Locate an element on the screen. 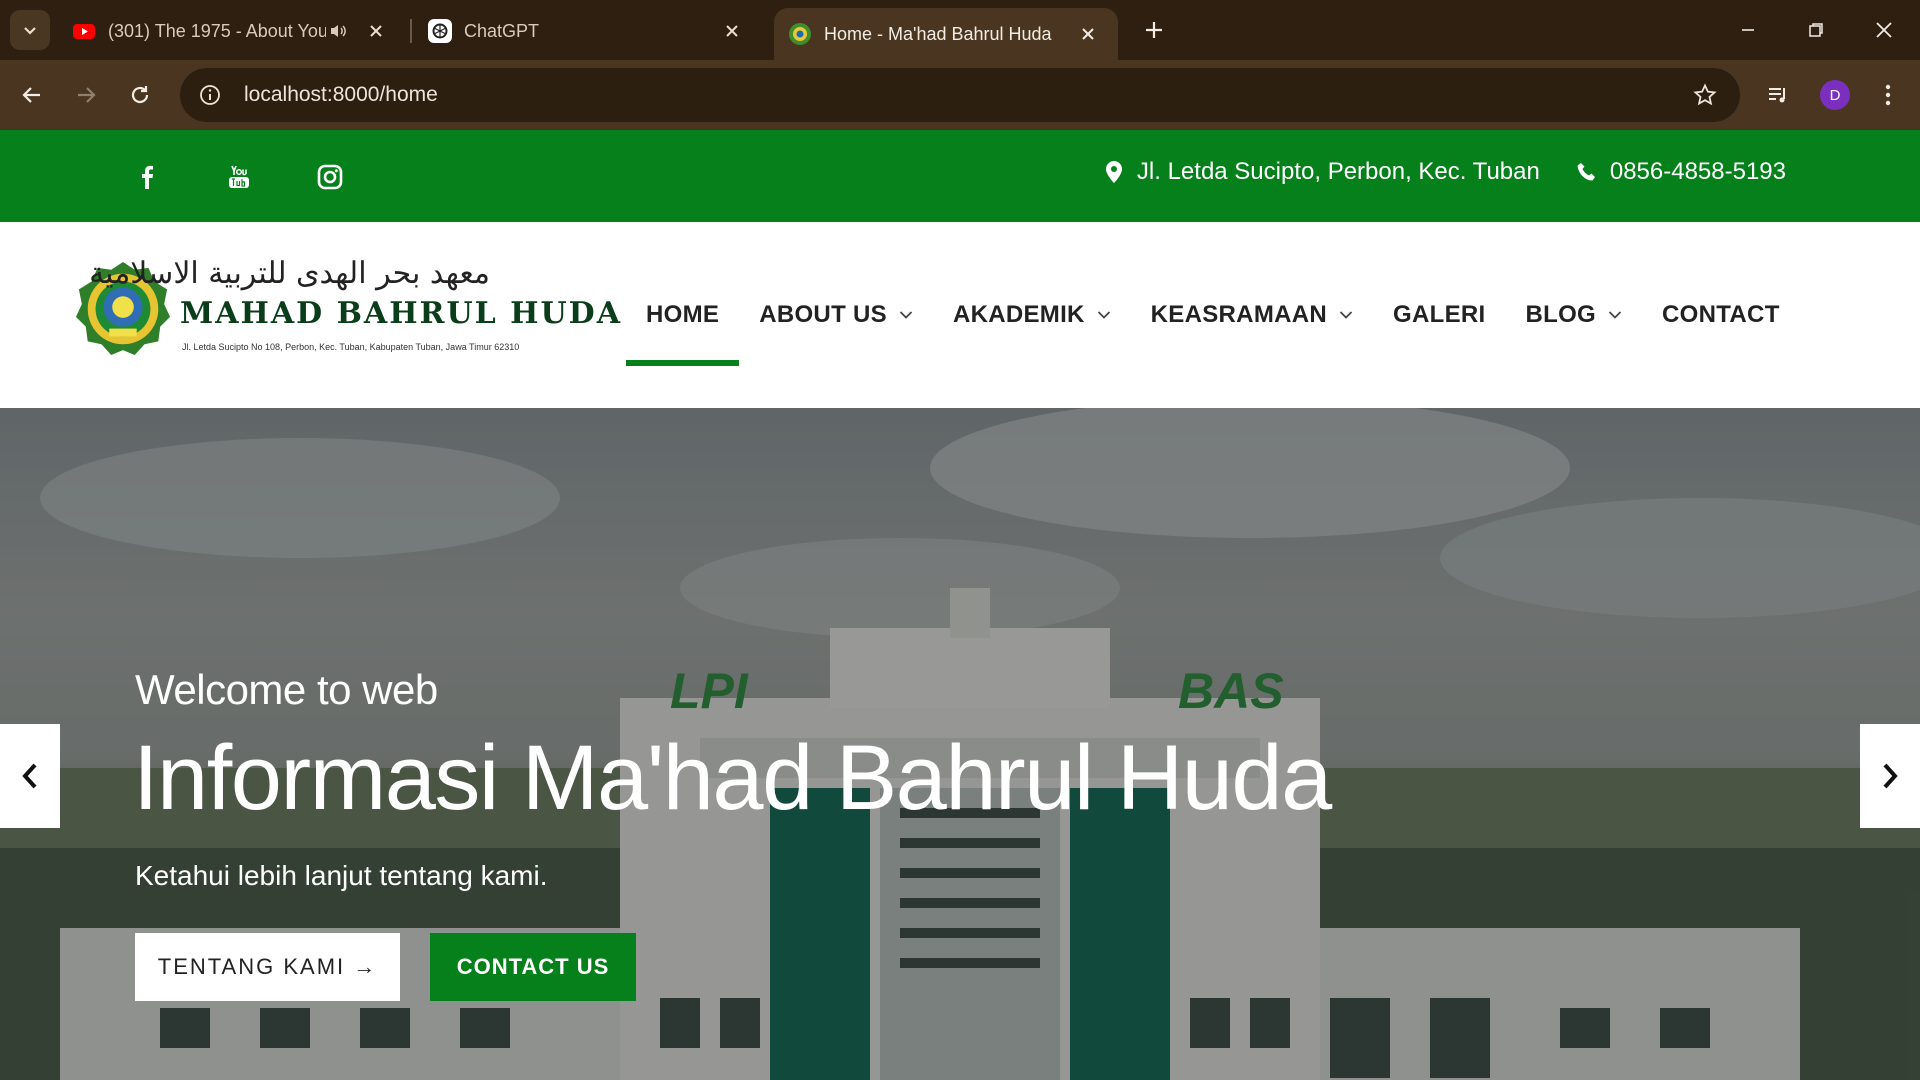 This screenshot has height=1080, width=1920. restore-icon is located at coordinates (1816, 30).